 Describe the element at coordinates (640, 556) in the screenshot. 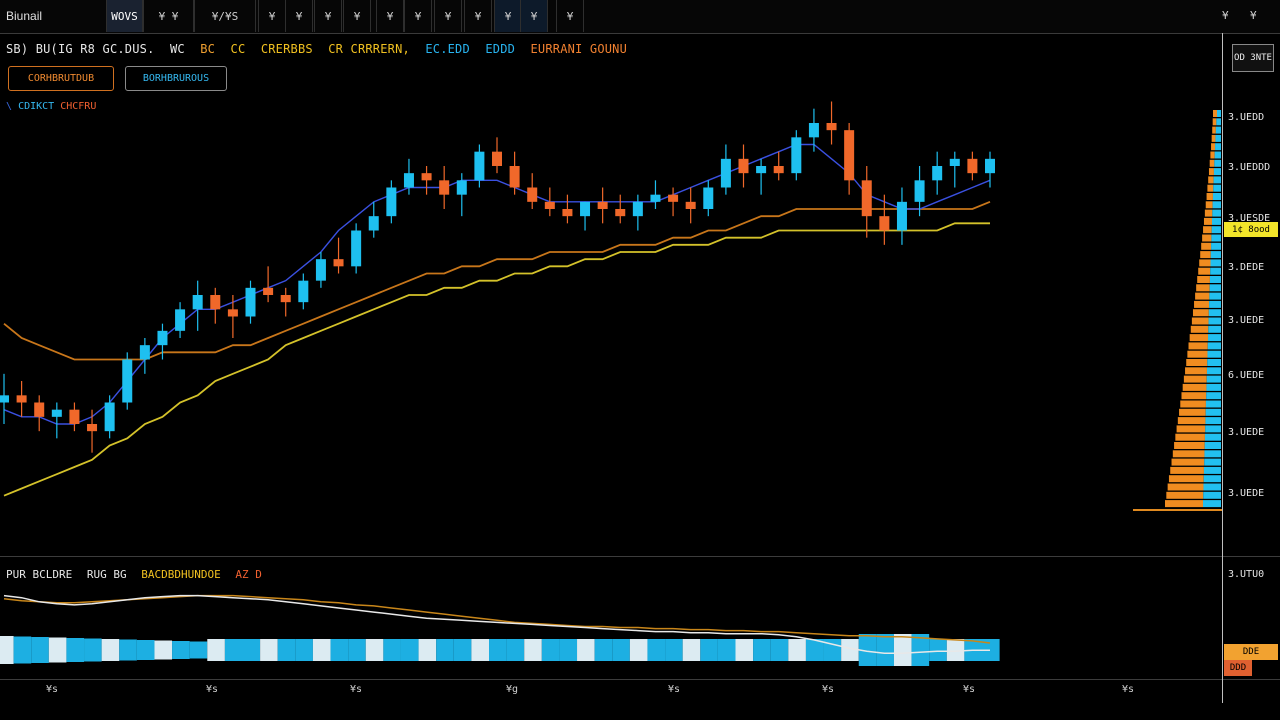

I see `pane-divider` at that location.